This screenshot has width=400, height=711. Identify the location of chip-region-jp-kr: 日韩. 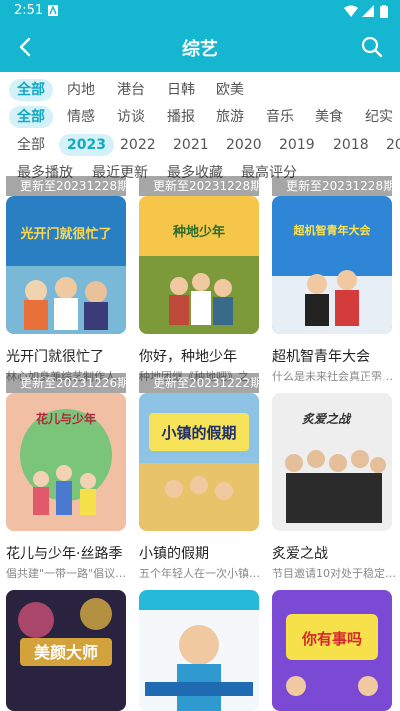
(181, 90).